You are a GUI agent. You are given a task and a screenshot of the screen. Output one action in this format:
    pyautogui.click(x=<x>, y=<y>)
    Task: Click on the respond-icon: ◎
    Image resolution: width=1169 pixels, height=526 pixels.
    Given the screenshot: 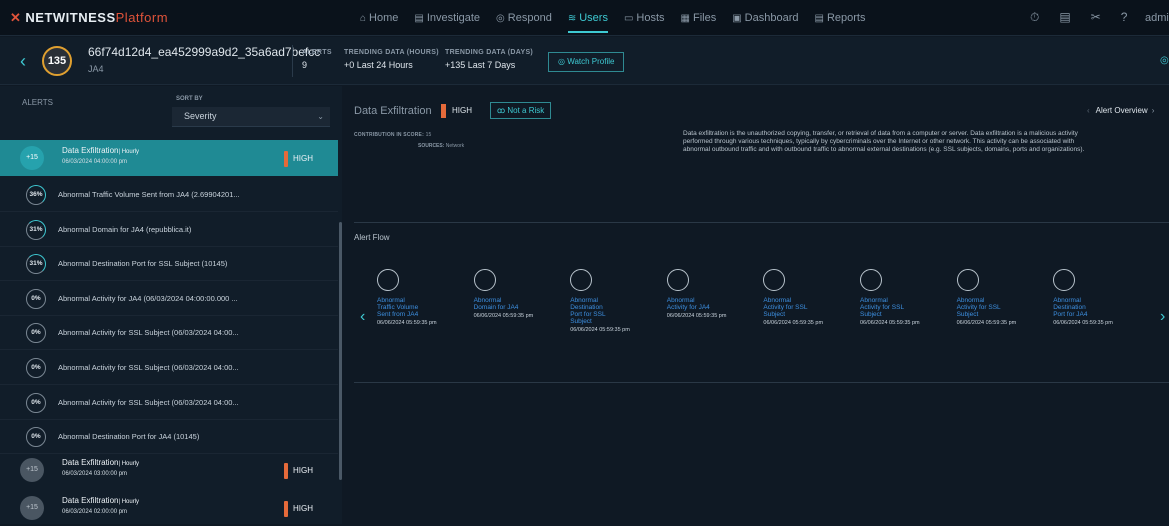 What is the action you would take?
    pyautogui.click(x=500, y=18)
    